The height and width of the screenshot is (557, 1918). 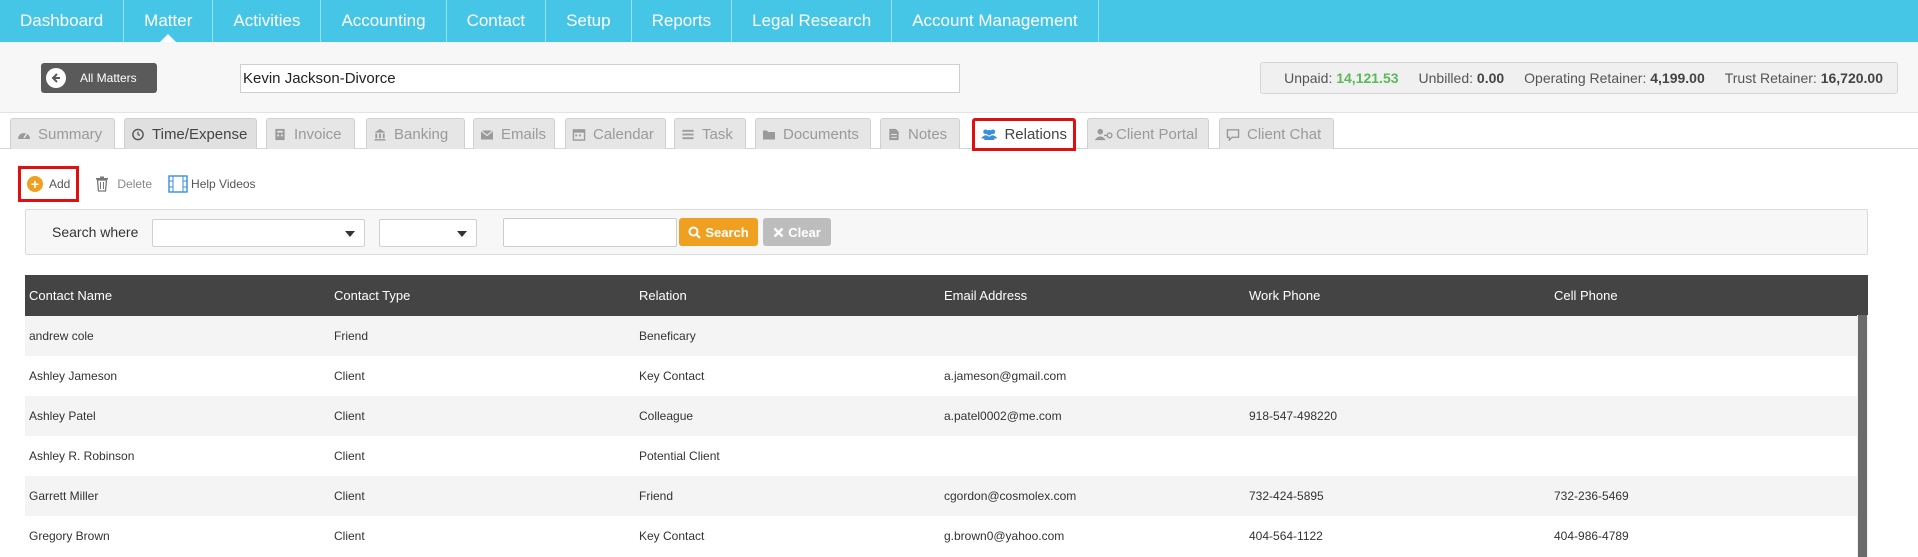 I want to click on dashboard-icon, so click(x=24, y=135).